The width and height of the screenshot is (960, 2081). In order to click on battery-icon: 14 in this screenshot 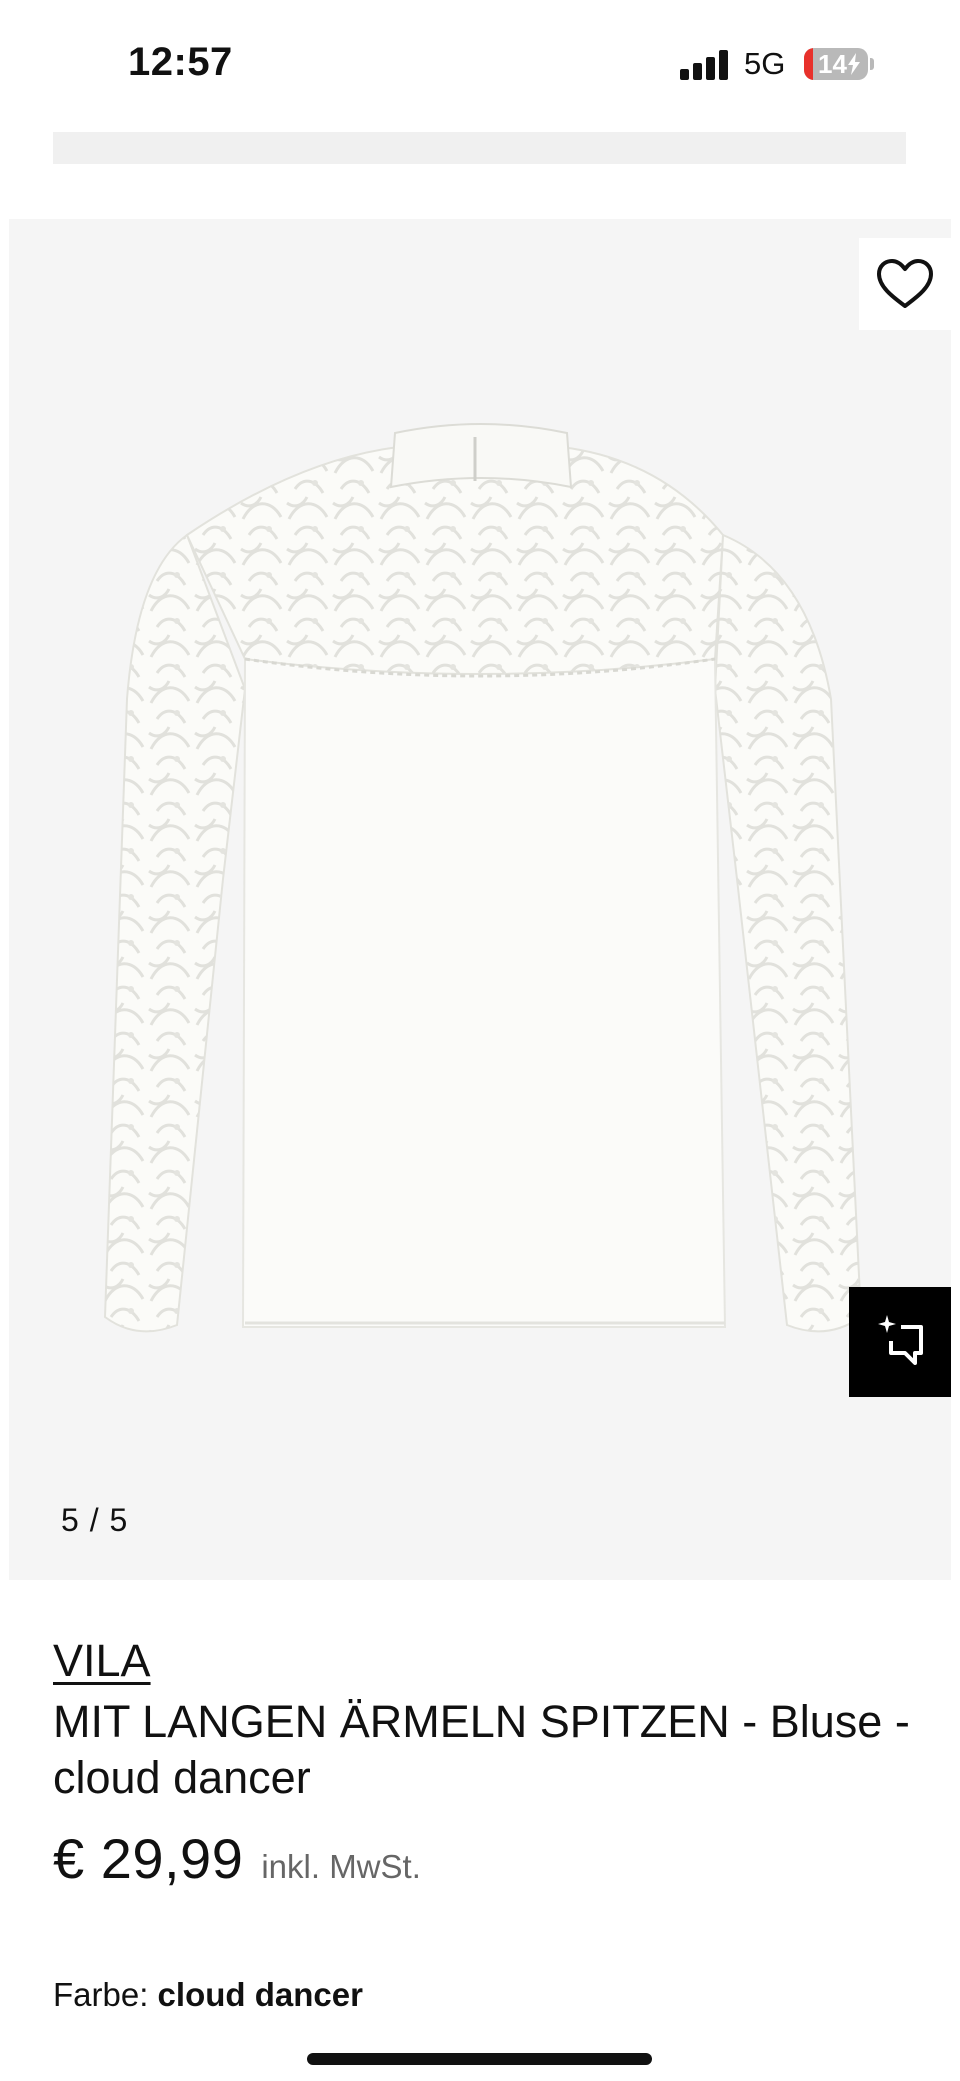, I will do `click(836, 64)`.